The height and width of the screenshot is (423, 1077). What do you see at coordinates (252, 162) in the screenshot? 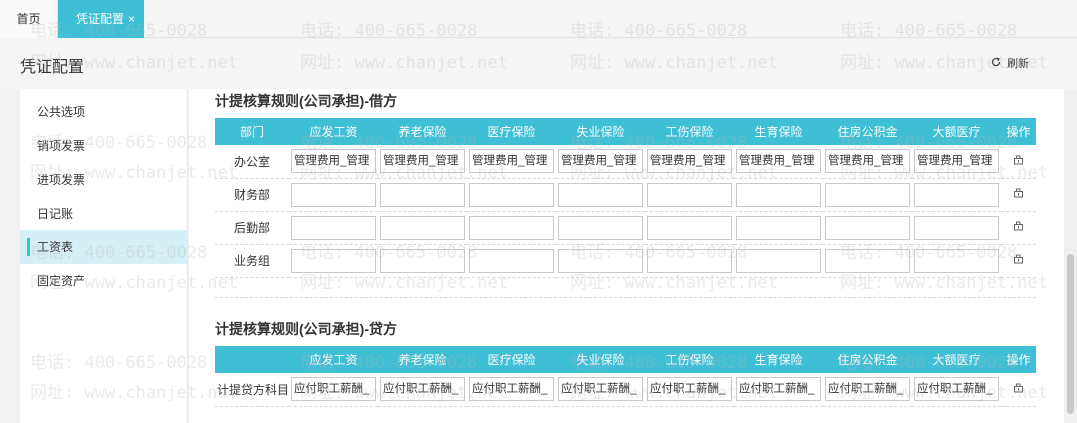
I see `row-label: 办公室` at bounding box center [252, 162].